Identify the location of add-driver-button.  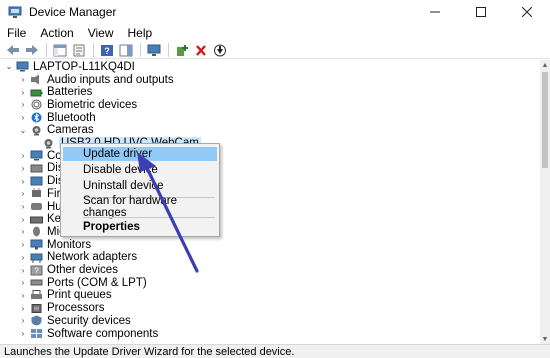
(181, 50).